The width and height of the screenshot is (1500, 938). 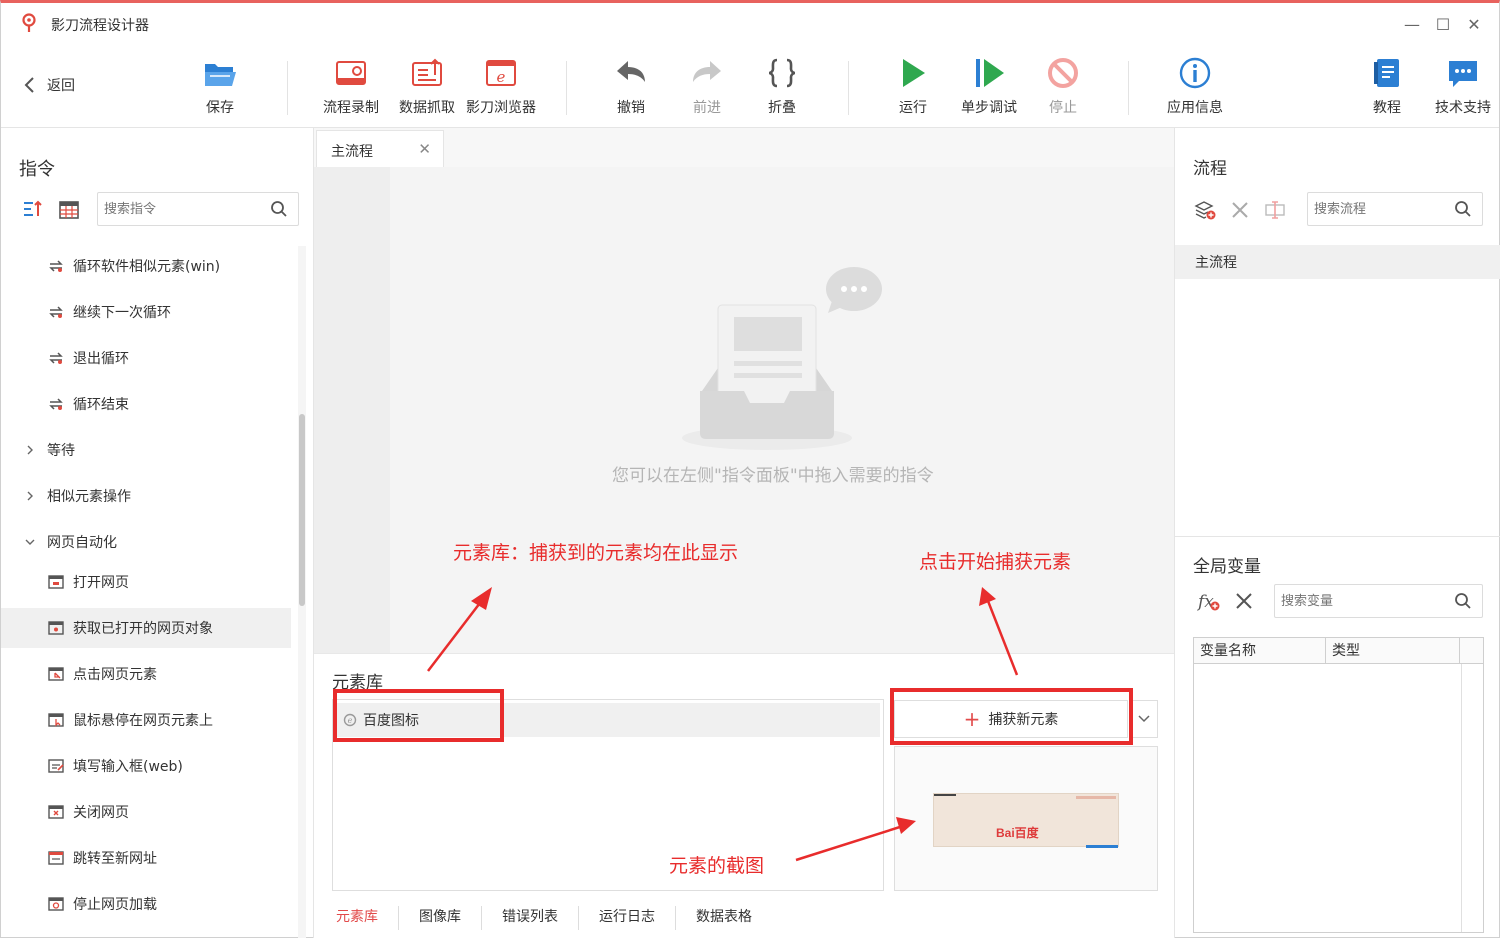 I want to click on scrollbar-thumb, so click(x=302, y=510).